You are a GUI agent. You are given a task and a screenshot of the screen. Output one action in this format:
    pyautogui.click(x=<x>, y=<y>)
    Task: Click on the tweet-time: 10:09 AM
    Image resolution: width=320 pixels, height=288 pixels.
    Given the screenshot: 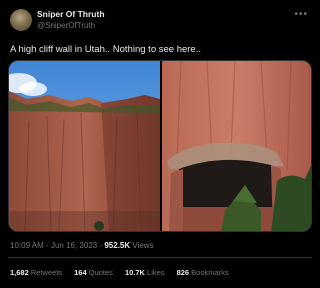 What is the action you would take?
    pyautogui.click(x=27, y=245)
    